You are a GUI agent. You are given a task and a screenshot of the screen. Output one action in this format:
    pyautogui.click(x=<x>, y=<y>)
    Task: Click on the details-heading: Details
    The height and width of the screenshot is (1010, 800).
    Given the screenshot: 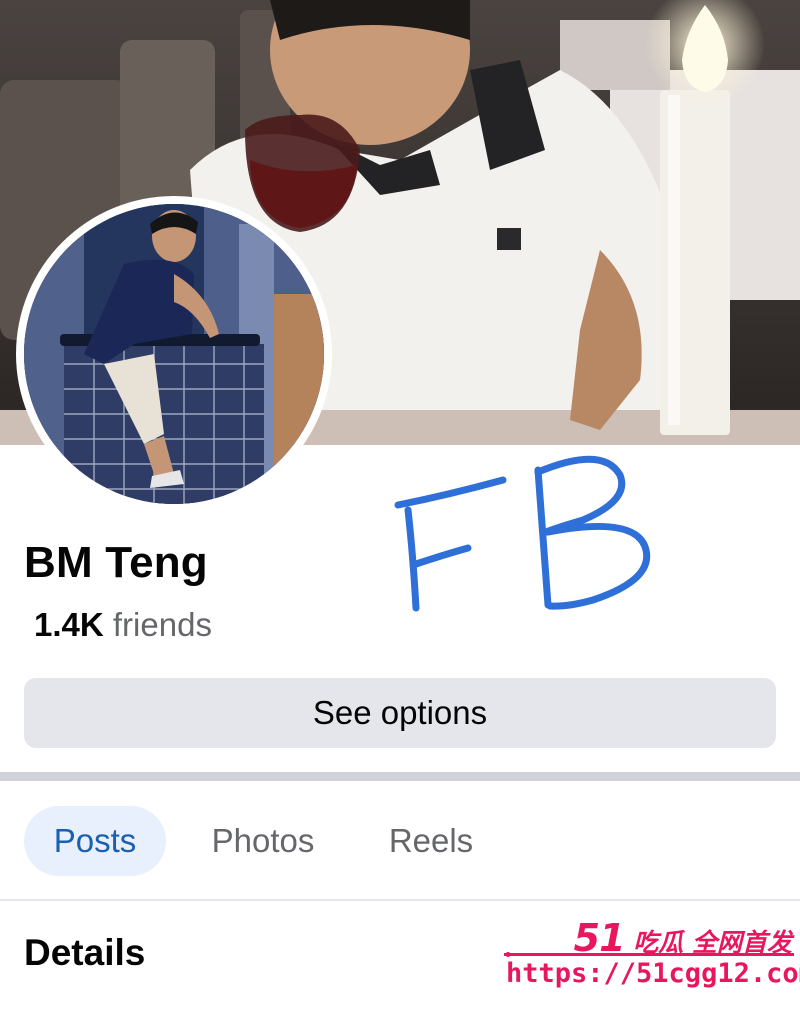 What is the action you would take?
    pyautogui.click(x=85, y=952)
    